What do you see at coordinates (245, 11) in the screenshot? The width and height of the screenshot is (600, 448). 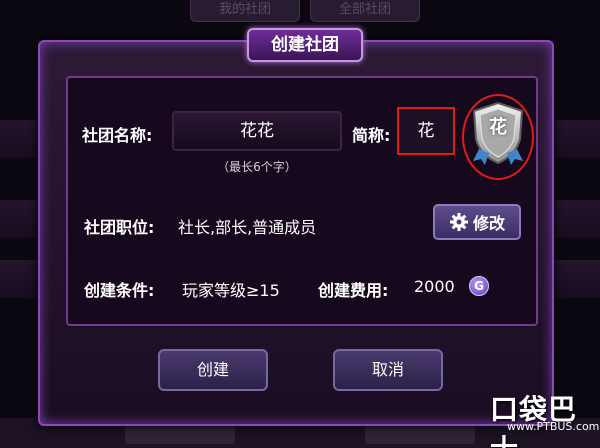 I see `tab-my-clubs: 我的社团` at bounding box center [245, 11].